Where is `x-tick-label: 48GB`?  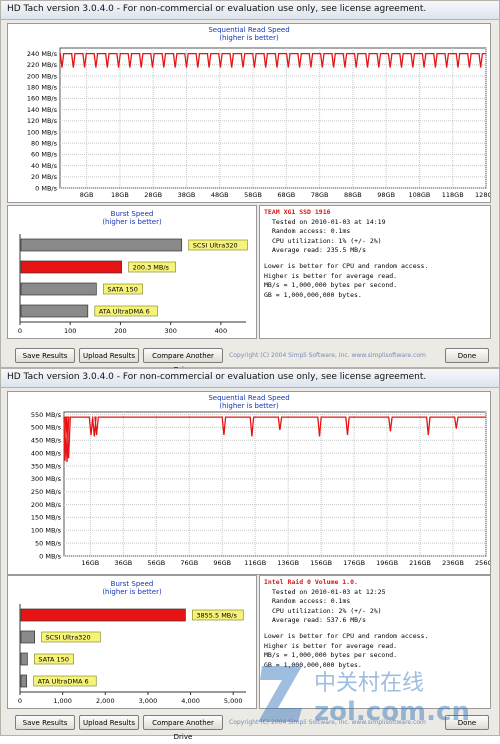
x-tick-label: 48GB is located at coordinates (220, 195).